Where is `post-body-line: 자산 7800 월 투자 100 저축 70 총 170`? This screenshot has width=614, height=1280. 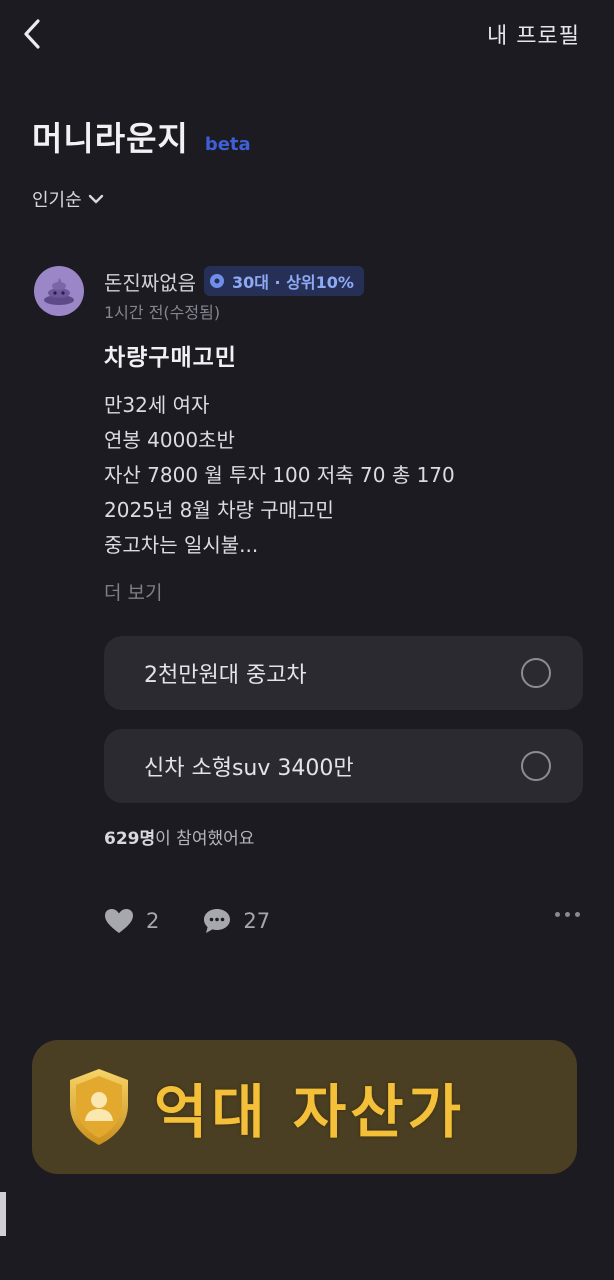 post-body-line: 자산 7800 월 투자 100 저축 70 총 170 is located at coordinates (279, 475).